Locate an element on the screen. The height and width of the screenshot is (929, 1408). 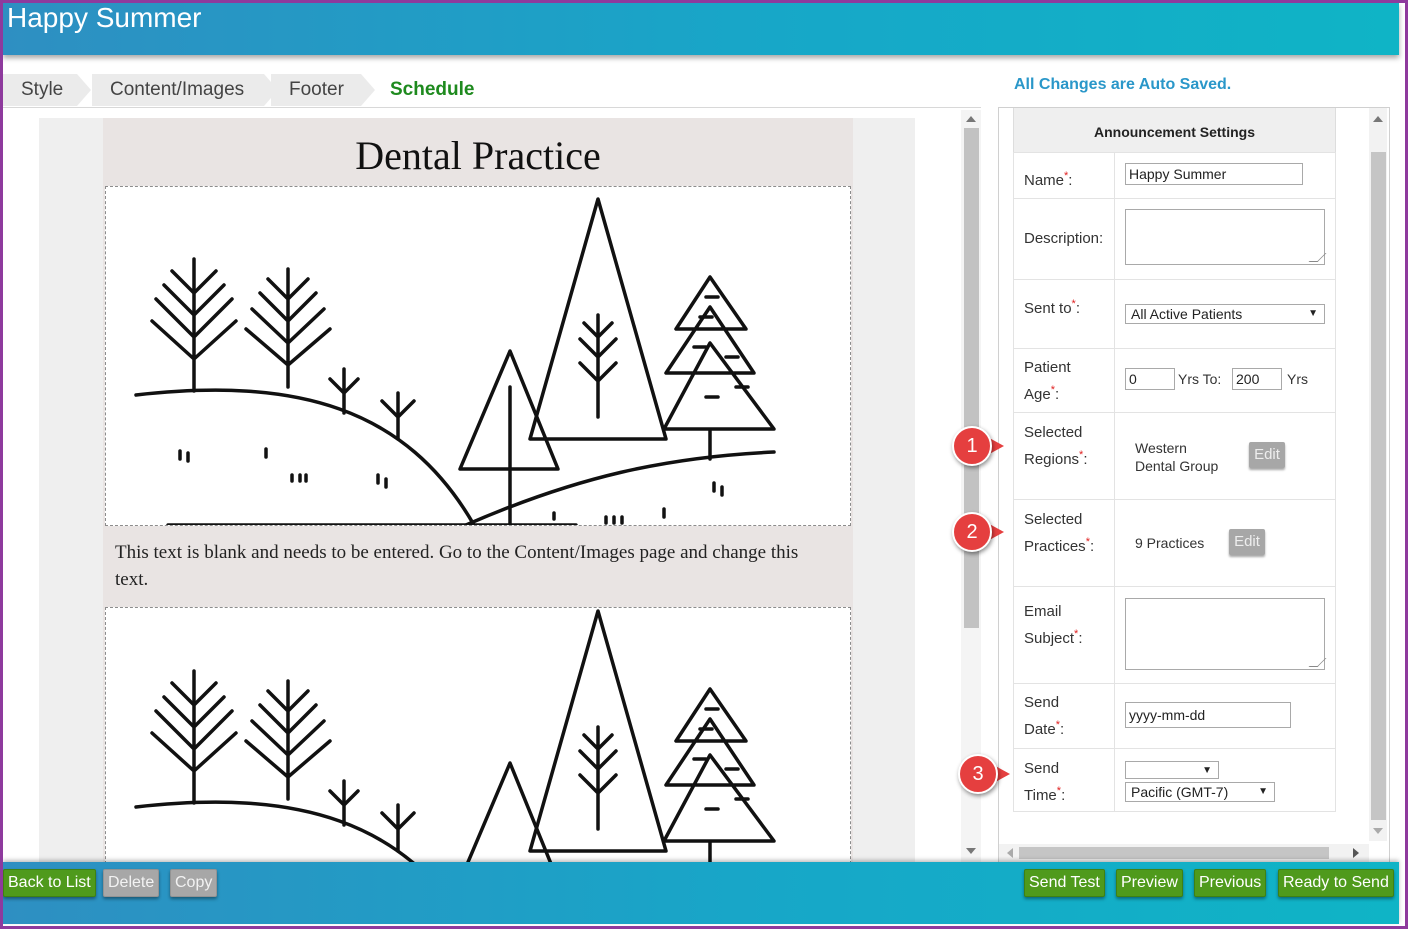
page-title: Happy Summer is located at coordinates (104, 17).